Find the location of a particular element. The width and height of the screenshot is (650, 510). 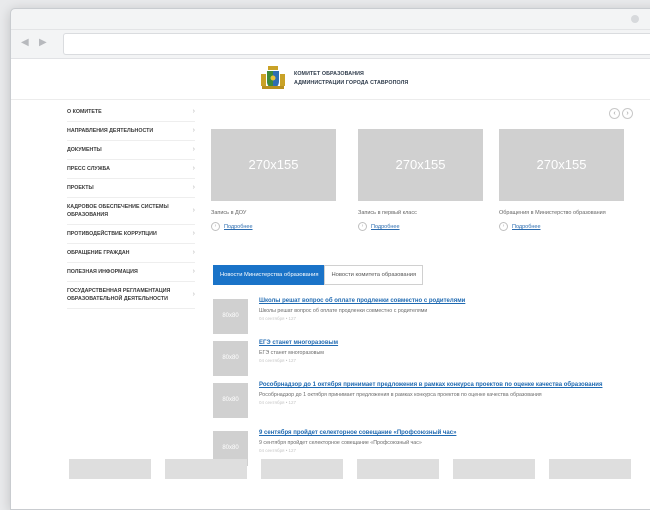

forward-button: ▶ is located at coordinates (43, 42).